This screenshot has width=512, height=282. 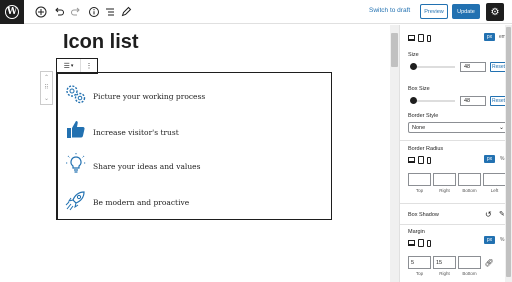 I want to click on unit-px-button: px, so click(x=489, y=37).